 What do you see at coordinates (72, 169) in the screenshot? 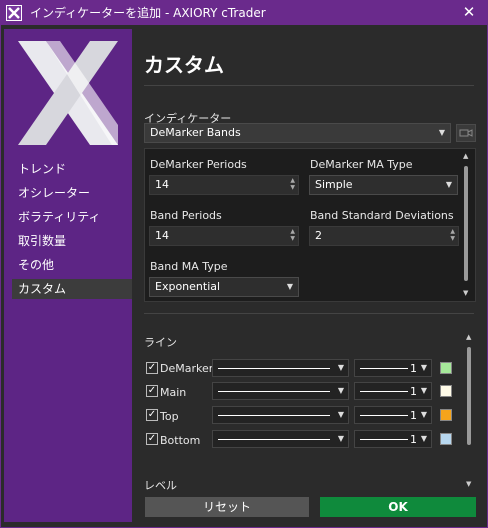
I see `sidebar-item-trend: トレンド` at bounding box center [72, 169].